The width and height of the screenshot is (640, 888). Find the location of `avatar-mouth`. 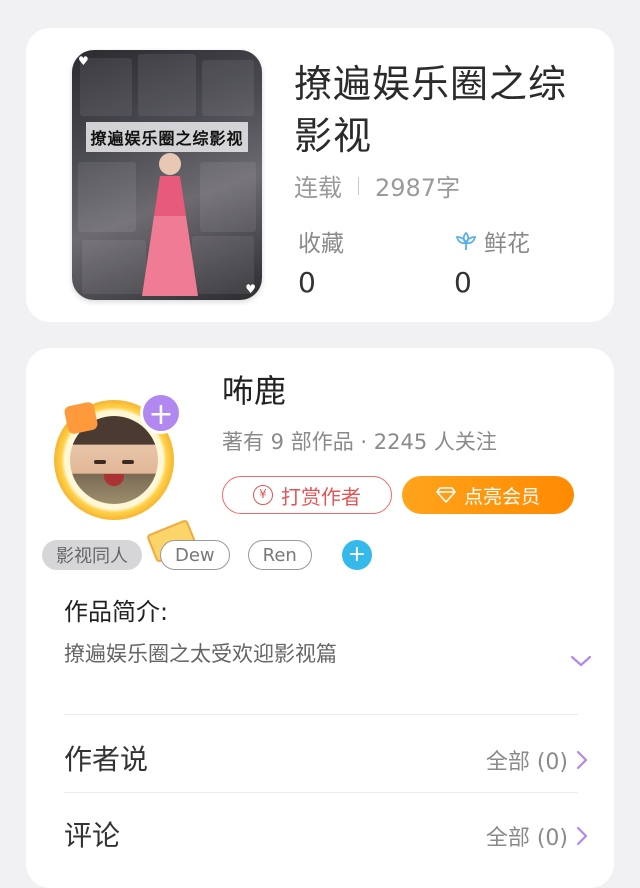

avatar-mouth is located at coordinates (114, 480).